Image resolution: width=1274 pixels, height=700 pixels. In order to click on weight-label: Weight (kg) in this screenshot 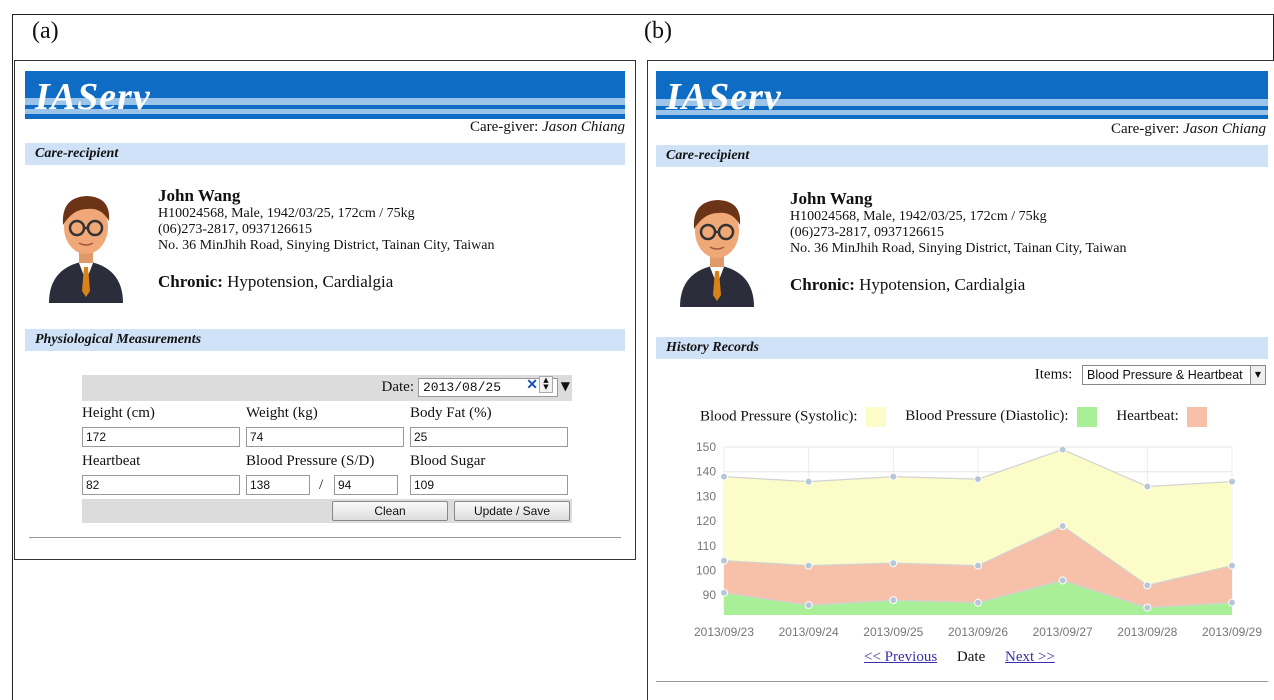, I will do `click(282, 413)`.